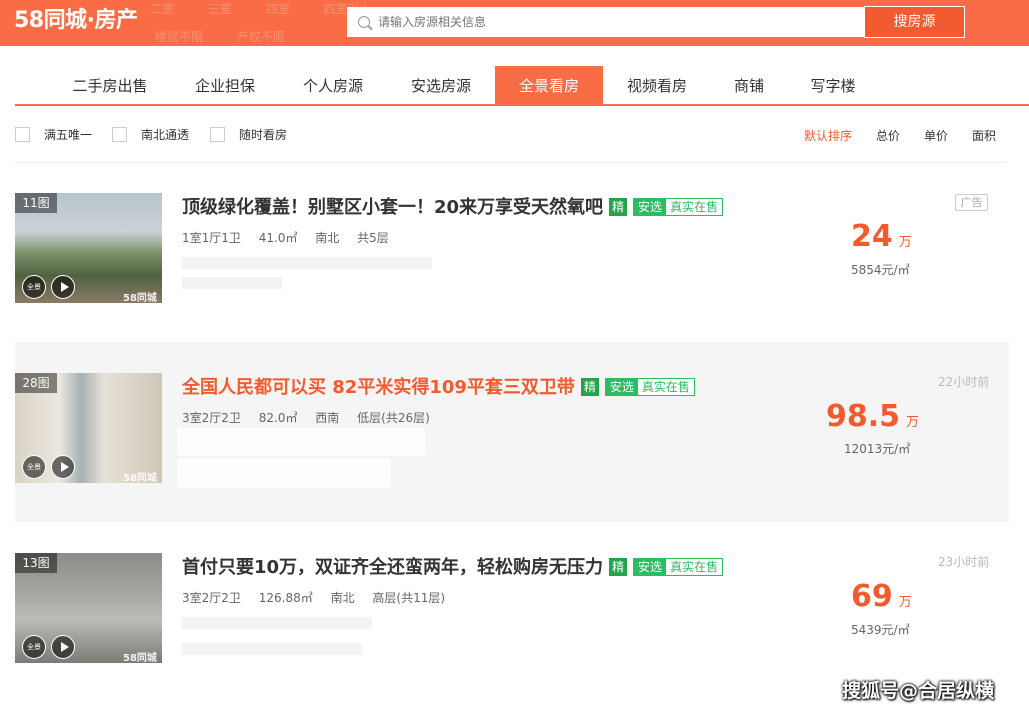 The image size is (1029, 721). Describe the element at coordinates (327, 238) in the screenshot. I see `orientation: 南北` at that location.